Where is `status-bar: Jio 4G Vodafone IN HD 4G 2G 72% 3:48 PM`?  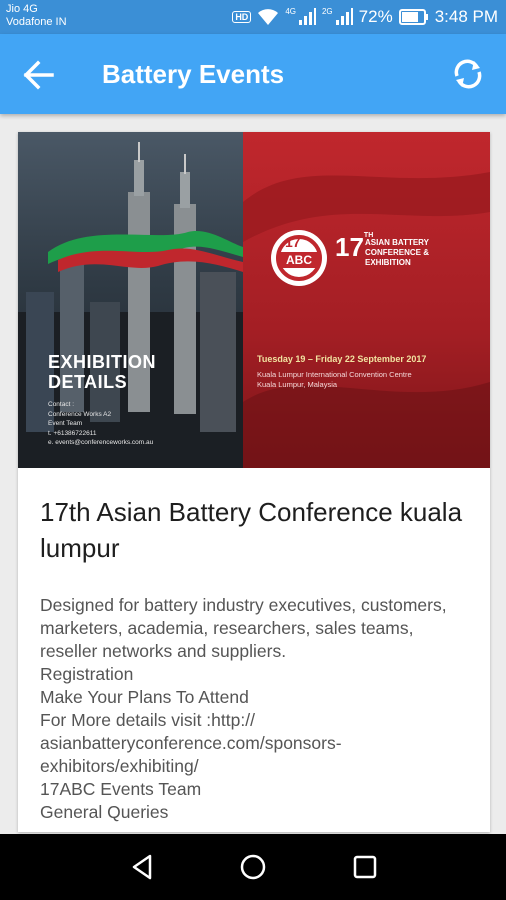
status-bar: Jio 4G Vodafone IN HD 4G 2G 72% 3:48 PM is located at coordinates (253, 17).